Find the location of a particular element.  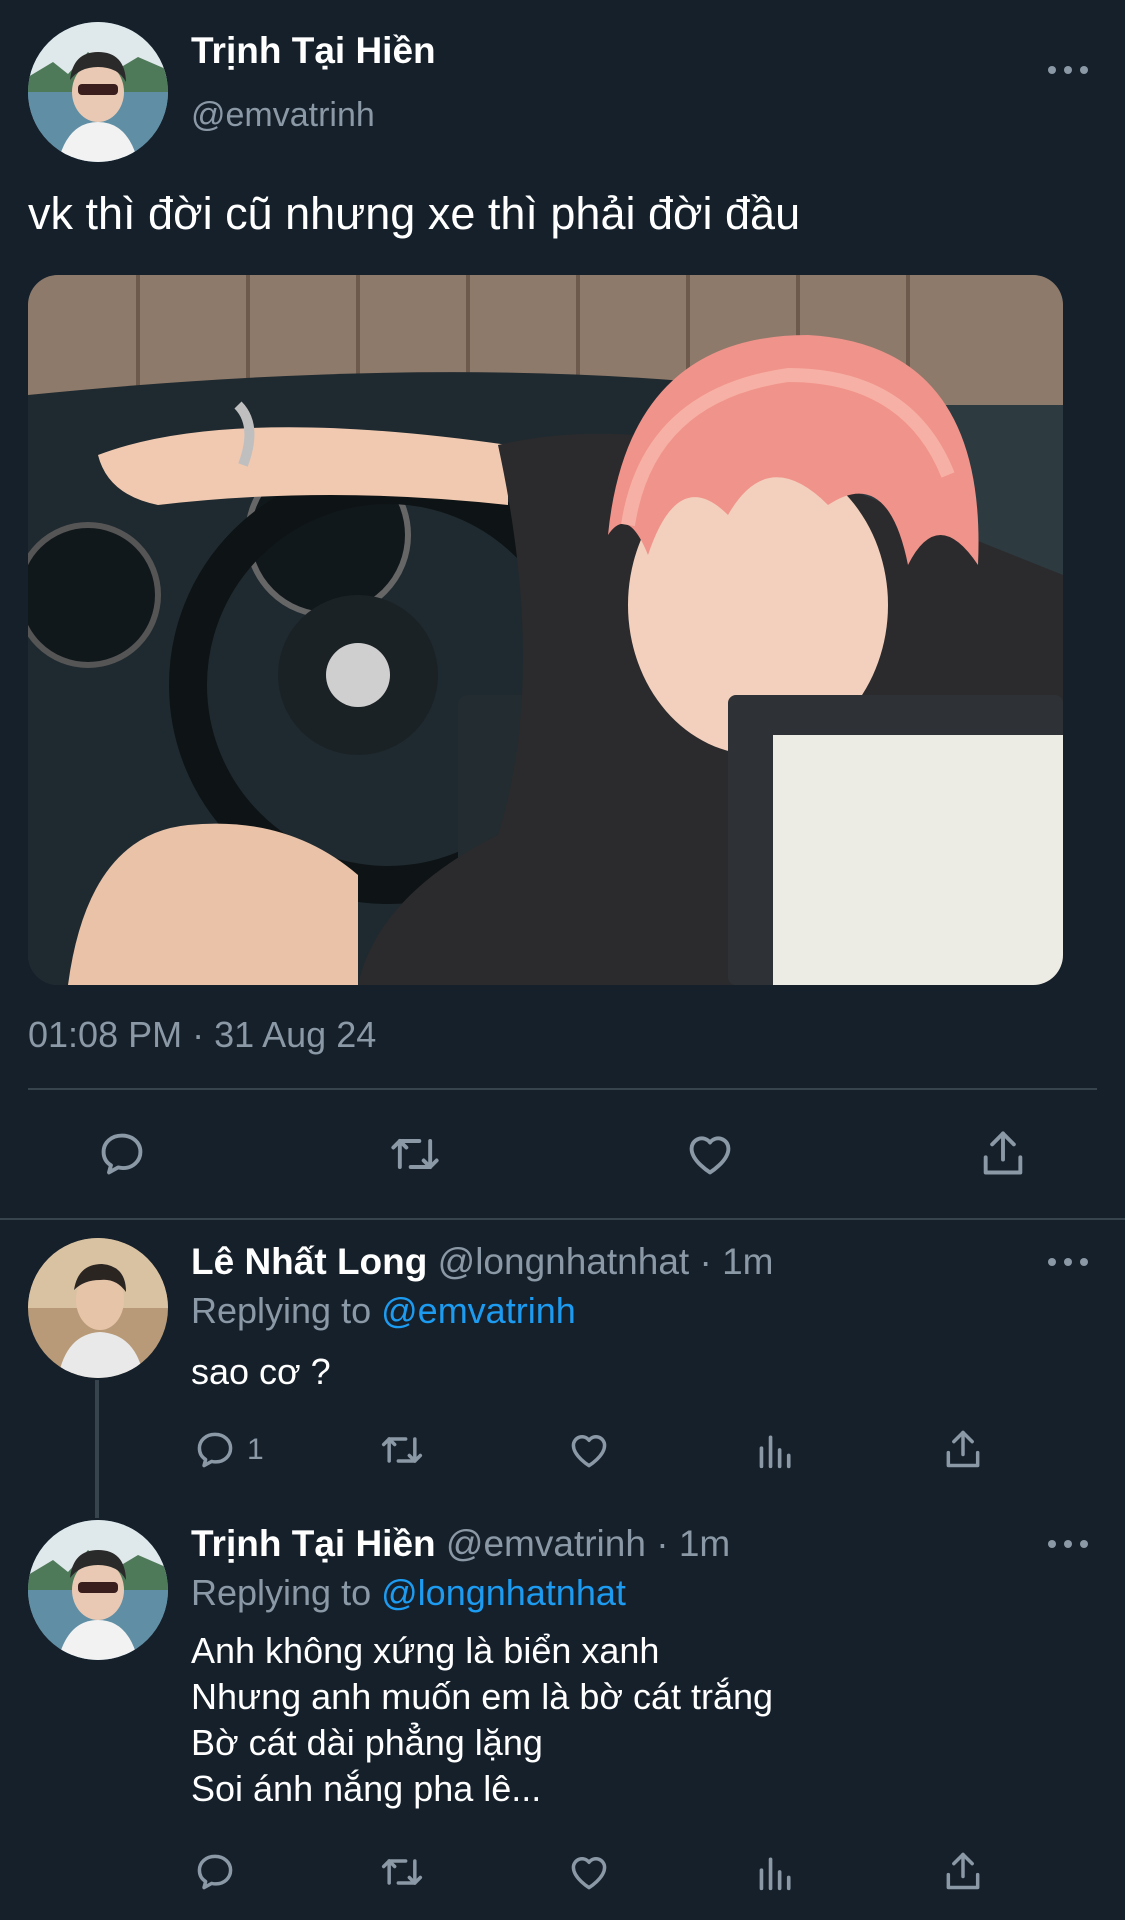

replying-to-label: Replying to @emvatrinh is located at coordinates (383, 1311).